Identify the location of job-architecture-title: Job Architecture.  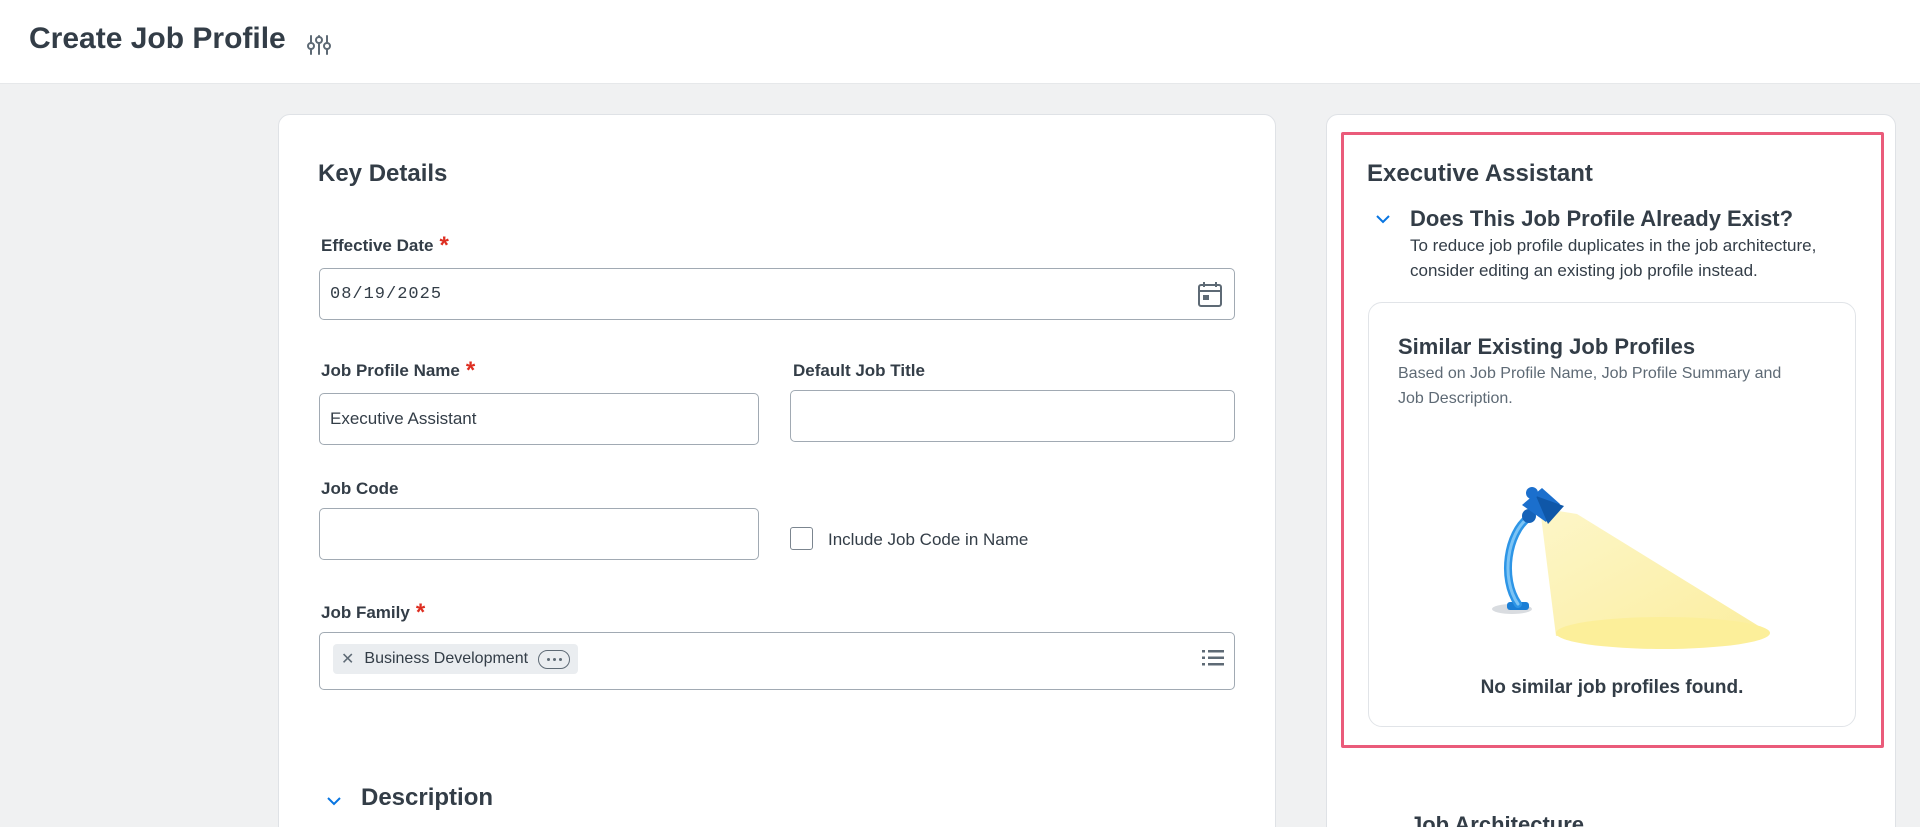
(1497, 819).